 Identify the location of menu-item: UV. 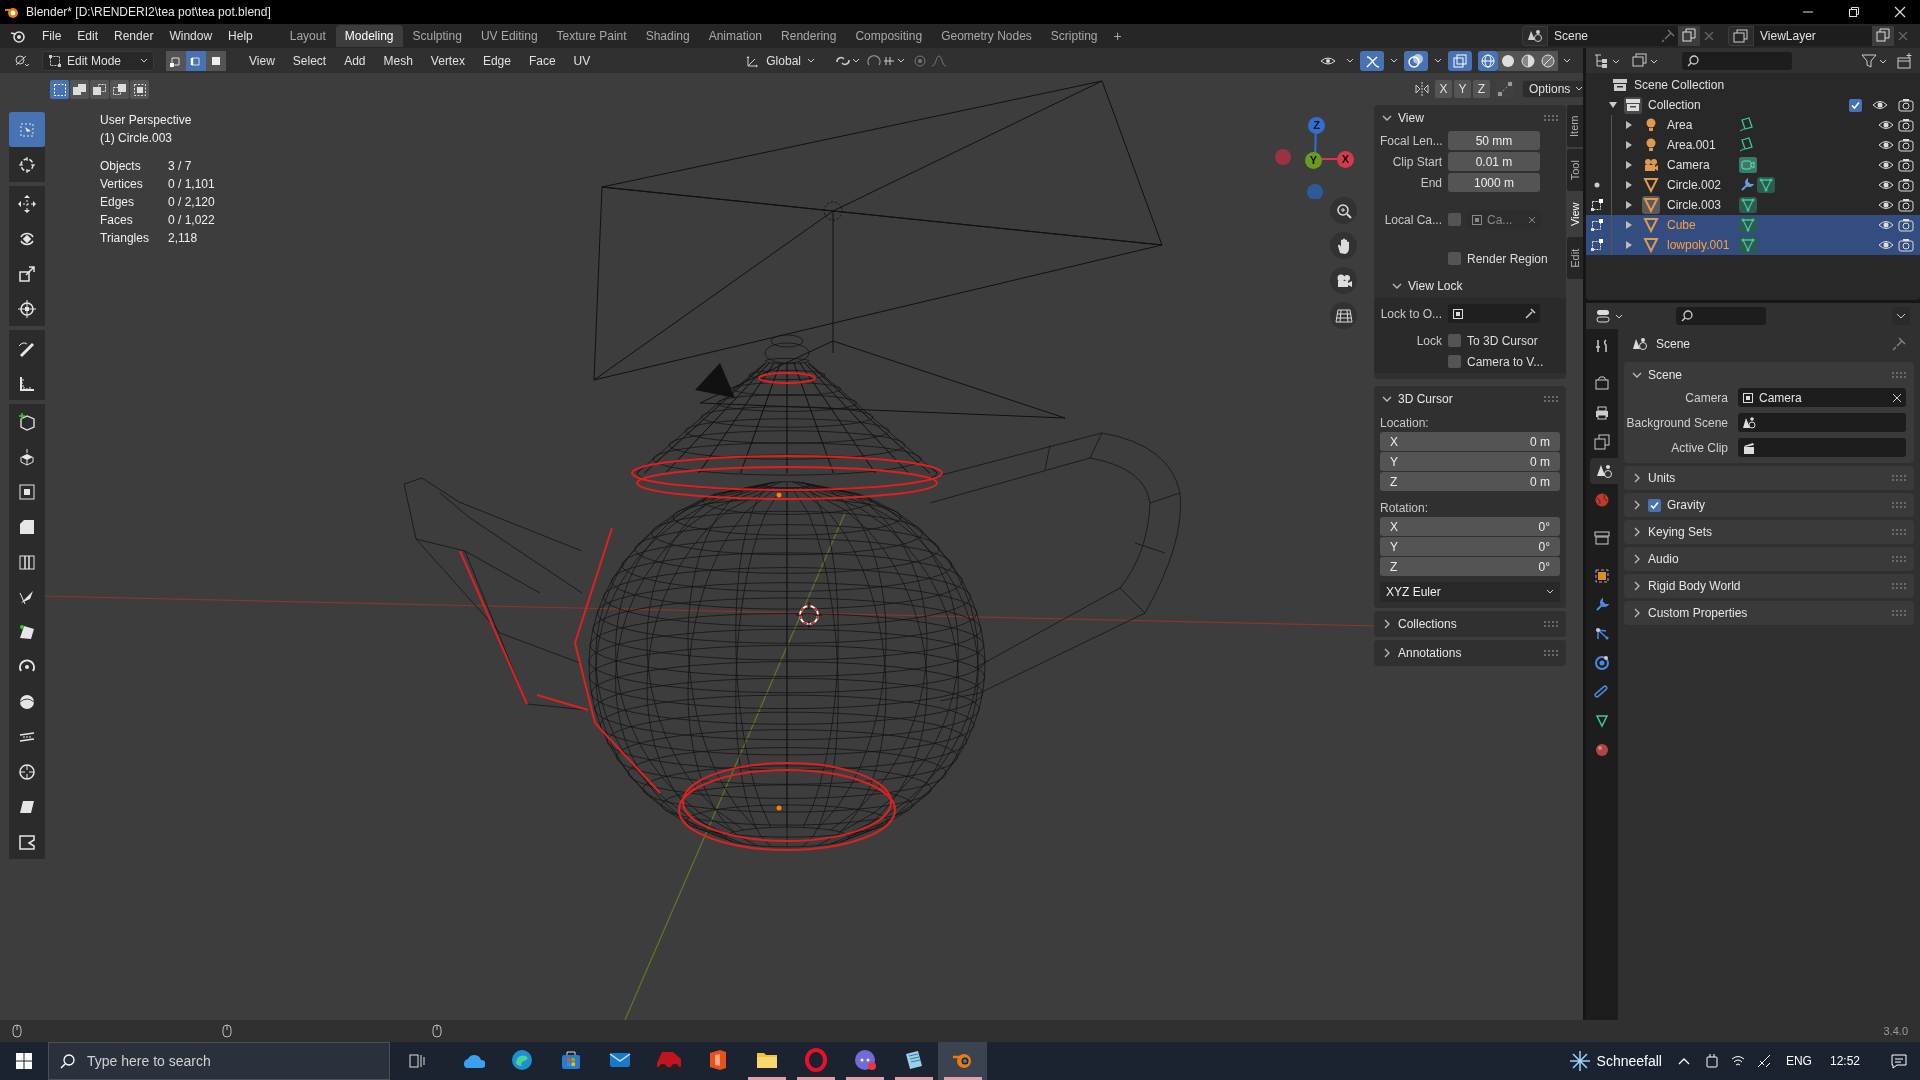
(582, 60).